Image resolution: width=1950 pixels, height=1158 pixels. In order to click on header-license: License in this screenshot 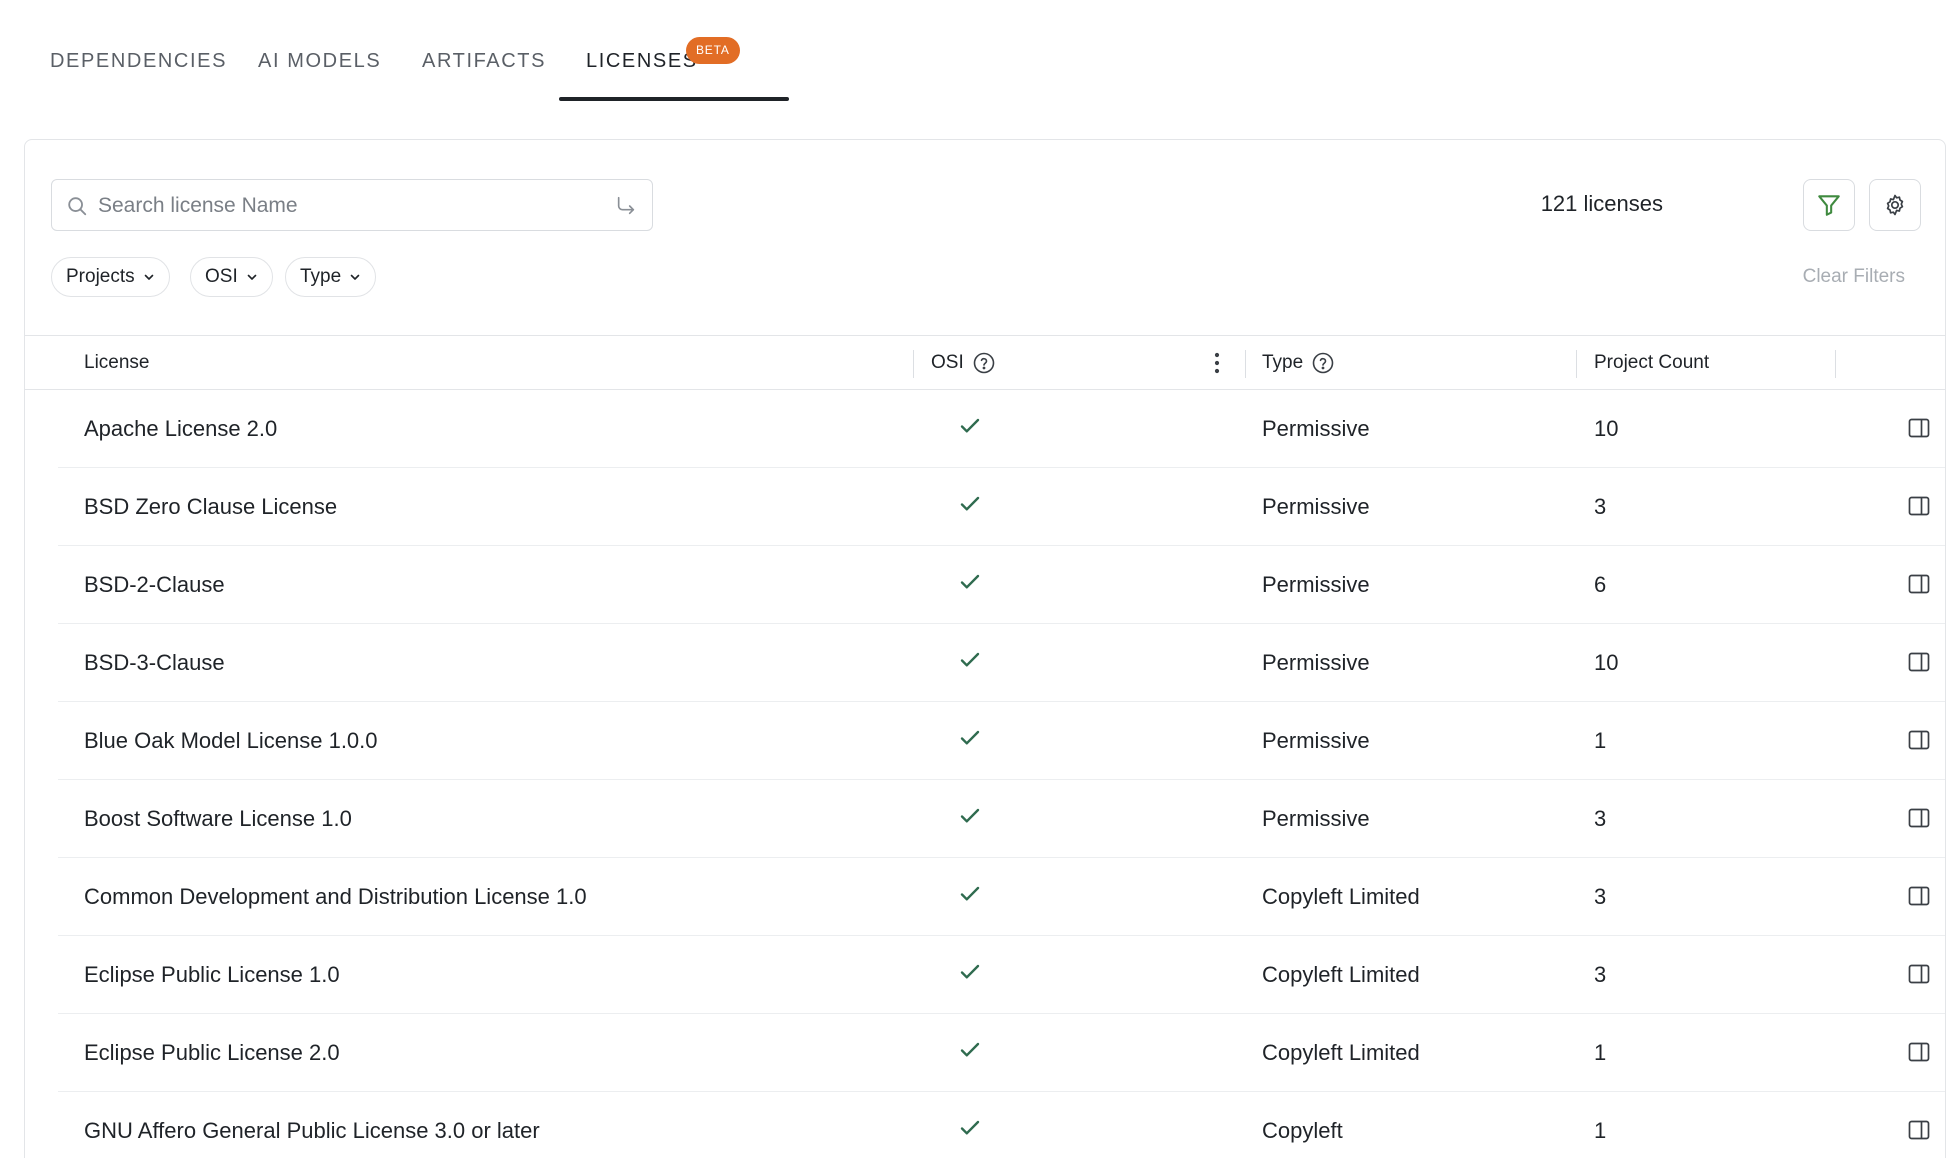, I will do `click(117, 363)`.